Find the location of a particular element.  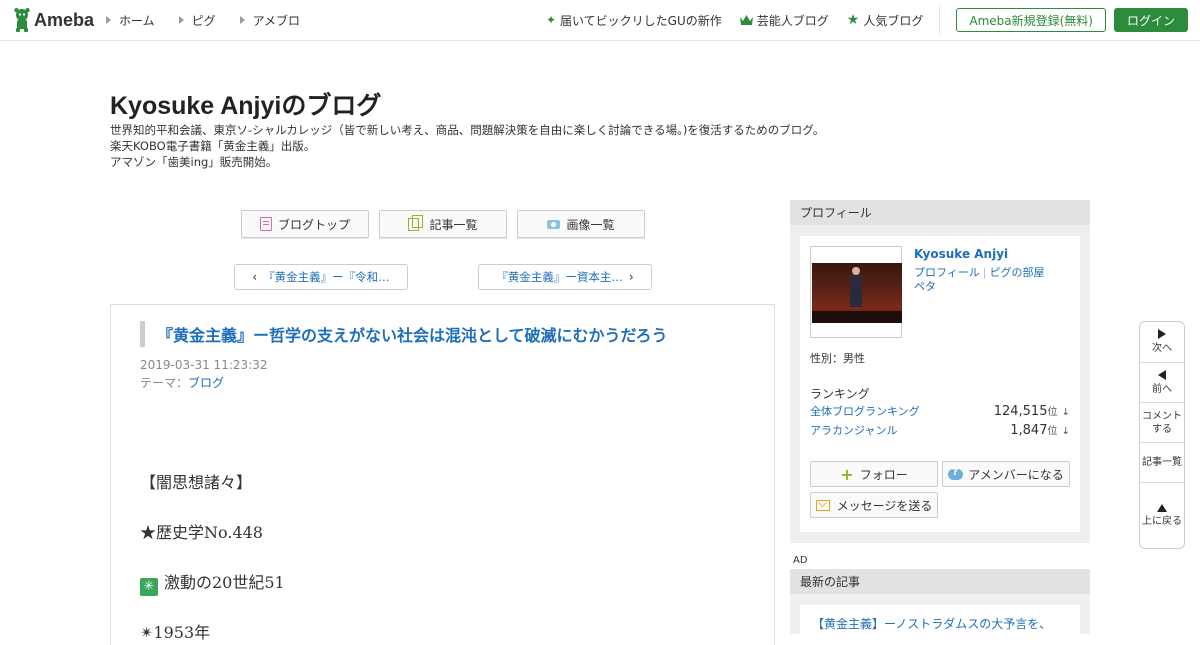

article-list-button: 記事一覧 is located at coordinates (443, 224).